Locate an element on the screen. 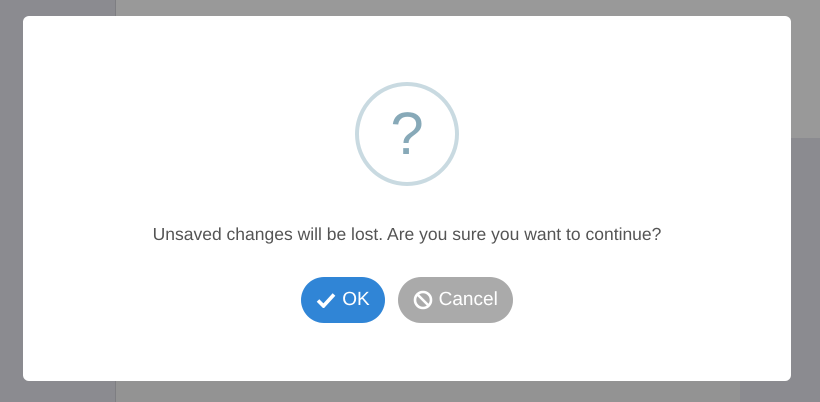  cancel-button: Cancel is located at coordinates (455, 300).